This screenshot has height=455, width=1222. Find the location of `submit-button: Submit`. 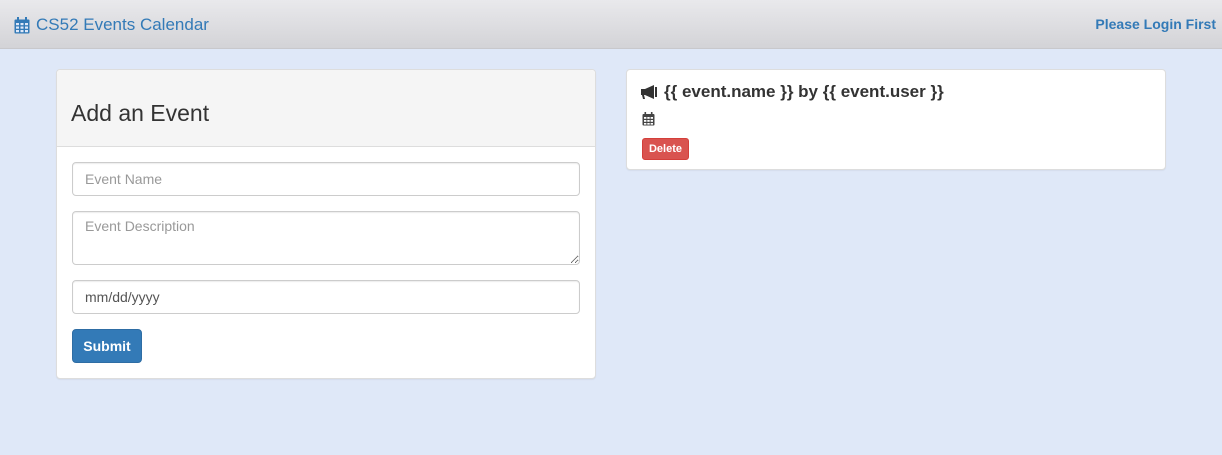

submit-button: Submit is located at coordinates (107, 346).